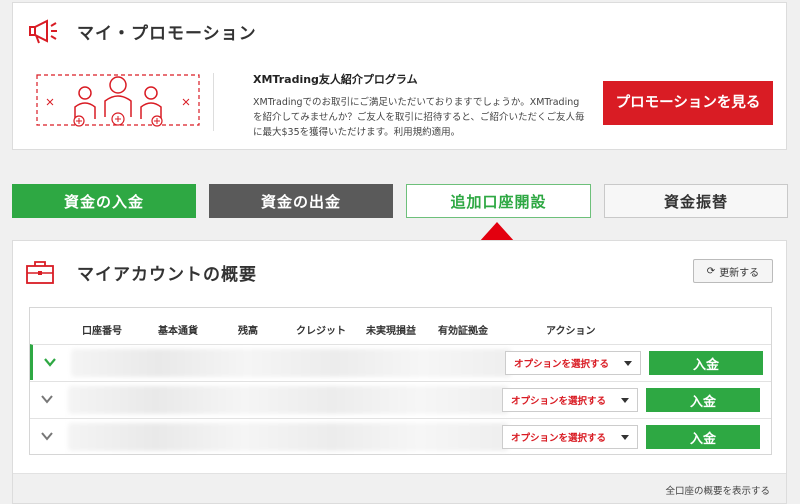 The width and height of the screenshot is (800, 504). Describe the element at coordinates (43, 31) in the screenshot. I see `megaphone-icon` at that location.